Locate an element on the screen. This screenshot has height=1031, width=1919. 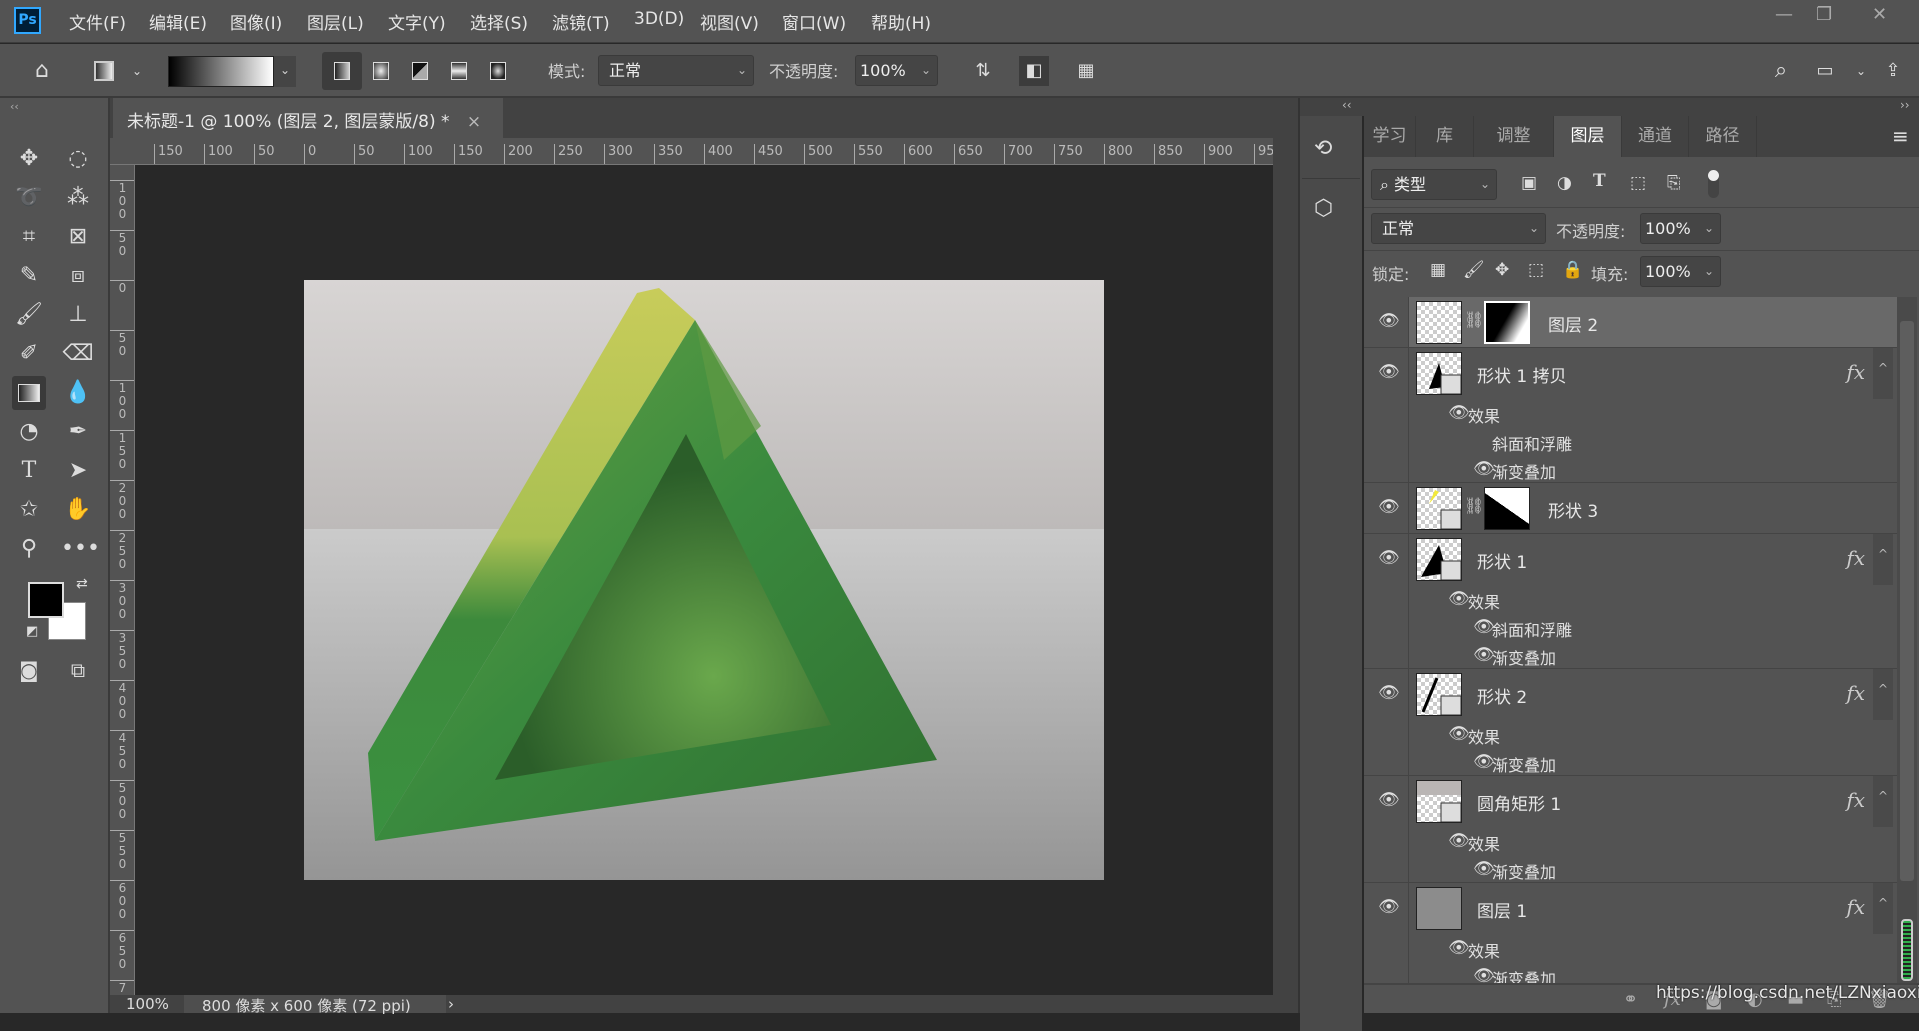
scrollbar-thumb is located at coordinates (1907, 601).